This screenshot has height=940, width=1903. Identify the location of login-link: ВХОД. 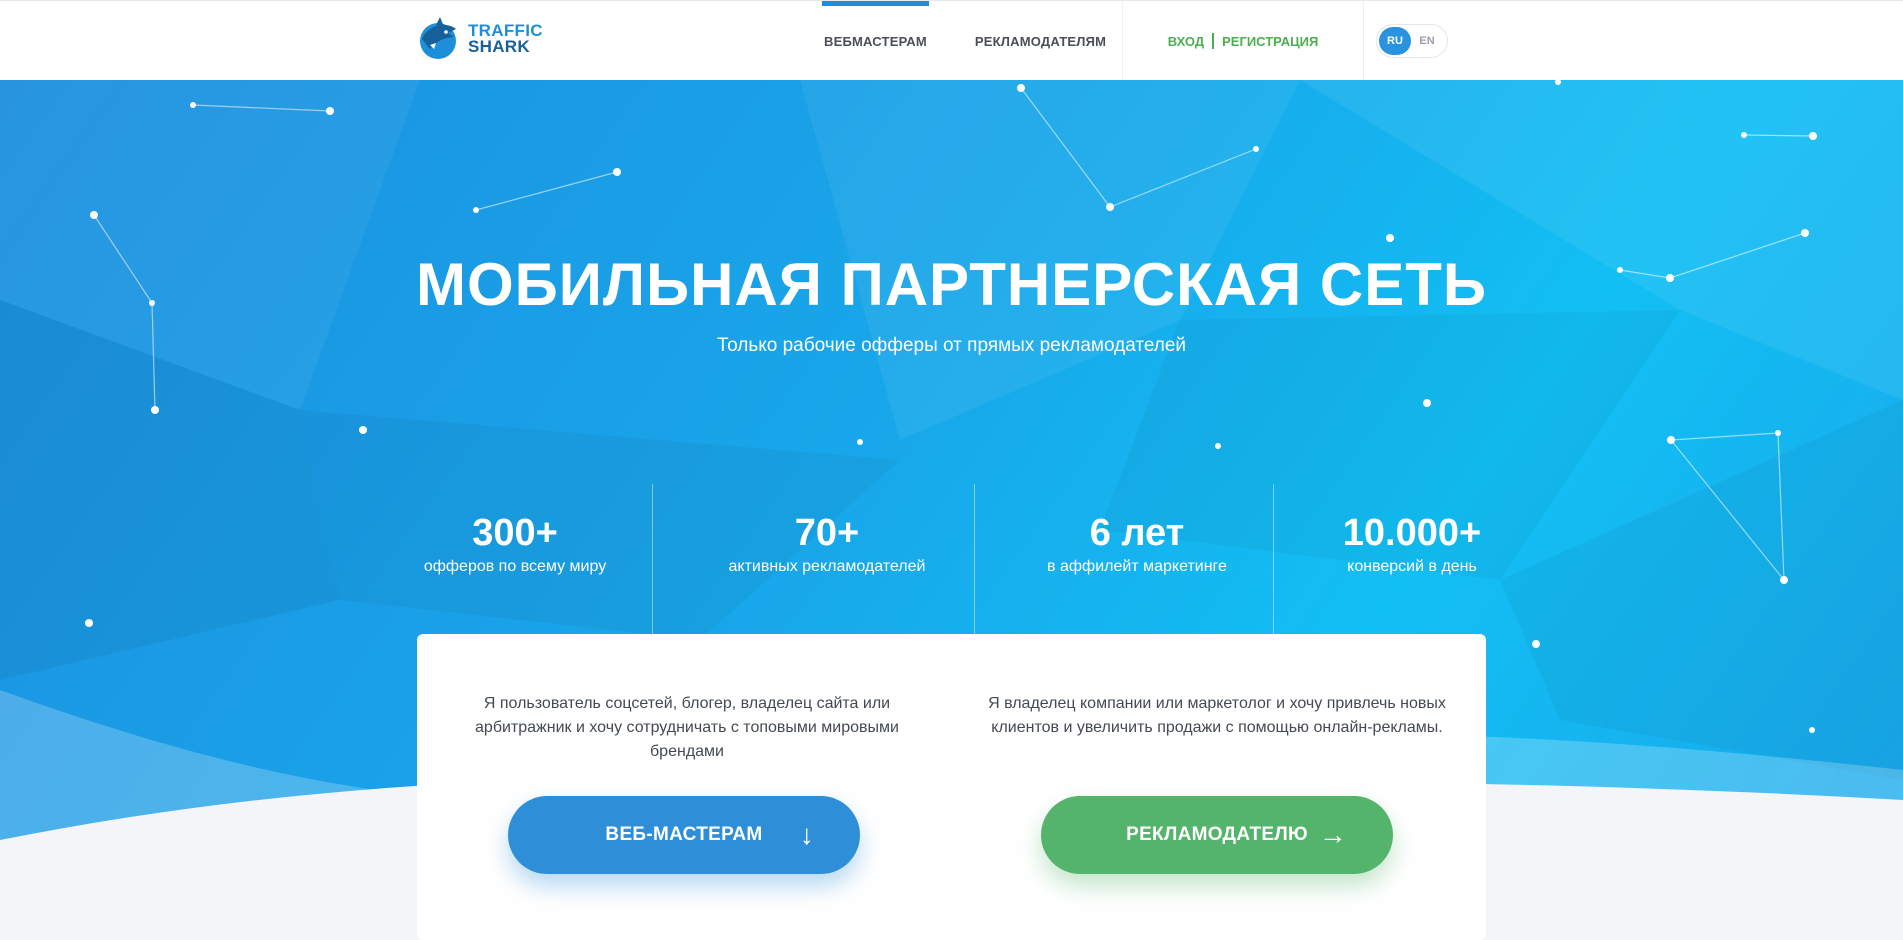
(1186, 41).